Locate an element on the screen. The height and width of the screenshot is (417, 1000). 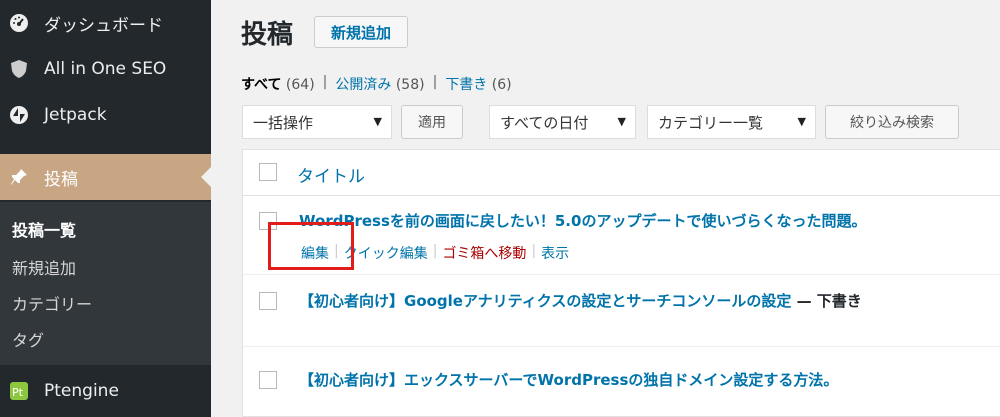
view-published: 公開済み (58) is located at coordinates (379, 84).